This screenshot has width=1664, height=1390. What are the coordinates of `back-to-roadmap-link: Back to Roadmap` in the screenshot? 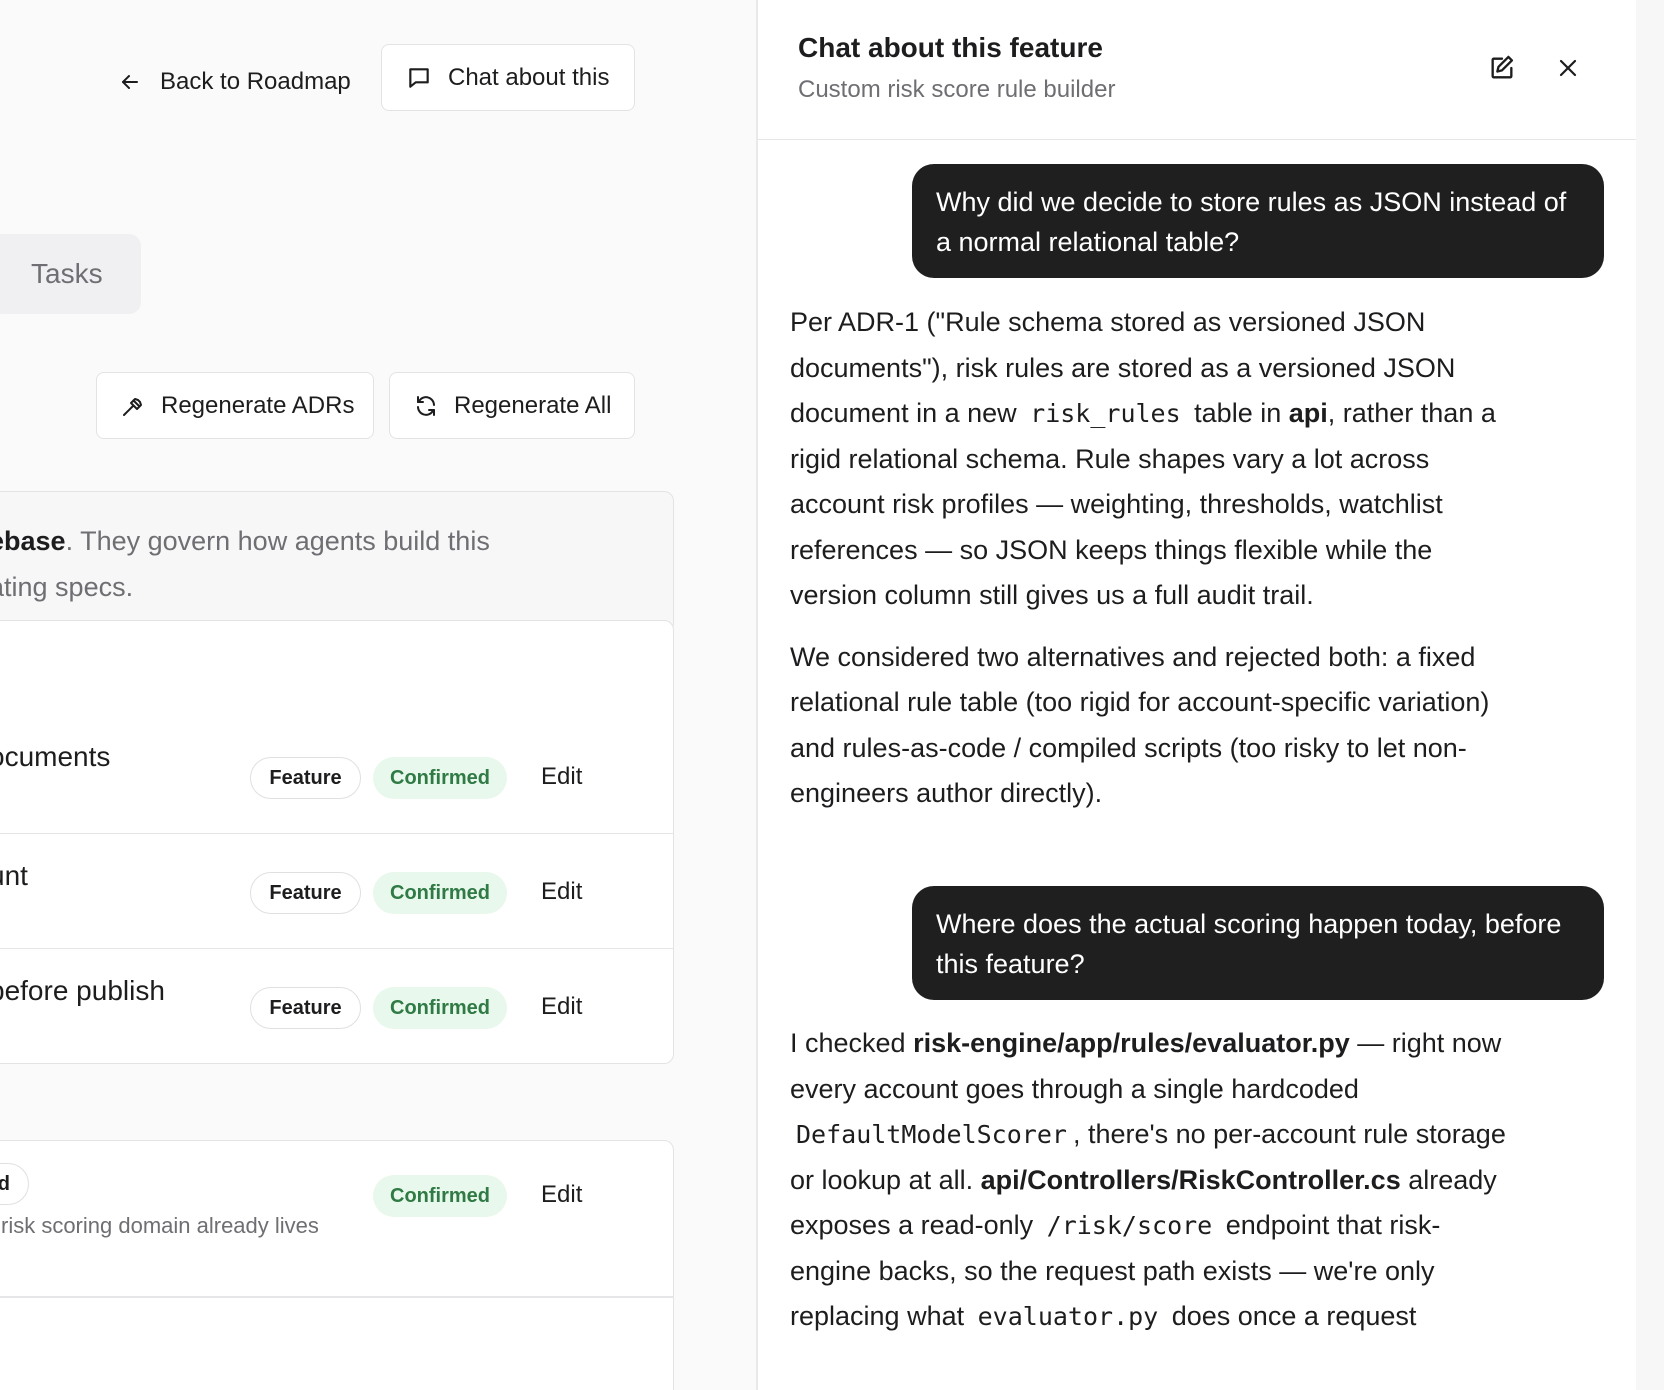 It's located at (234, 82).